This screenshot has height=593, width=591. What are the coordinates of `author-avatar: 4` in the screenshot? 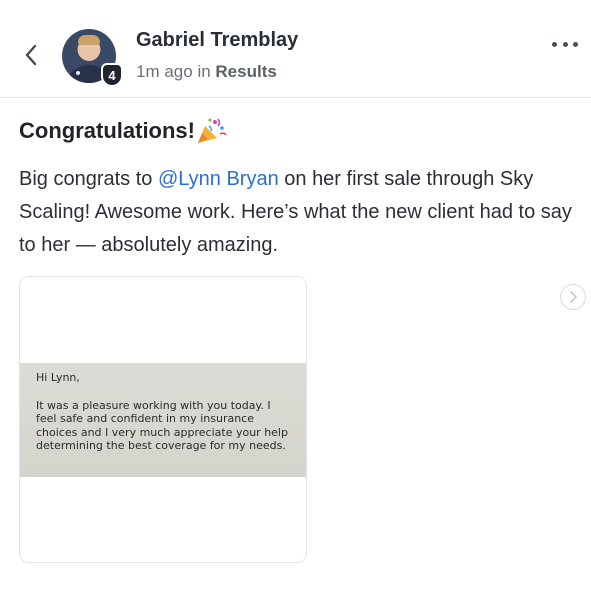 It's located at (92, 58).